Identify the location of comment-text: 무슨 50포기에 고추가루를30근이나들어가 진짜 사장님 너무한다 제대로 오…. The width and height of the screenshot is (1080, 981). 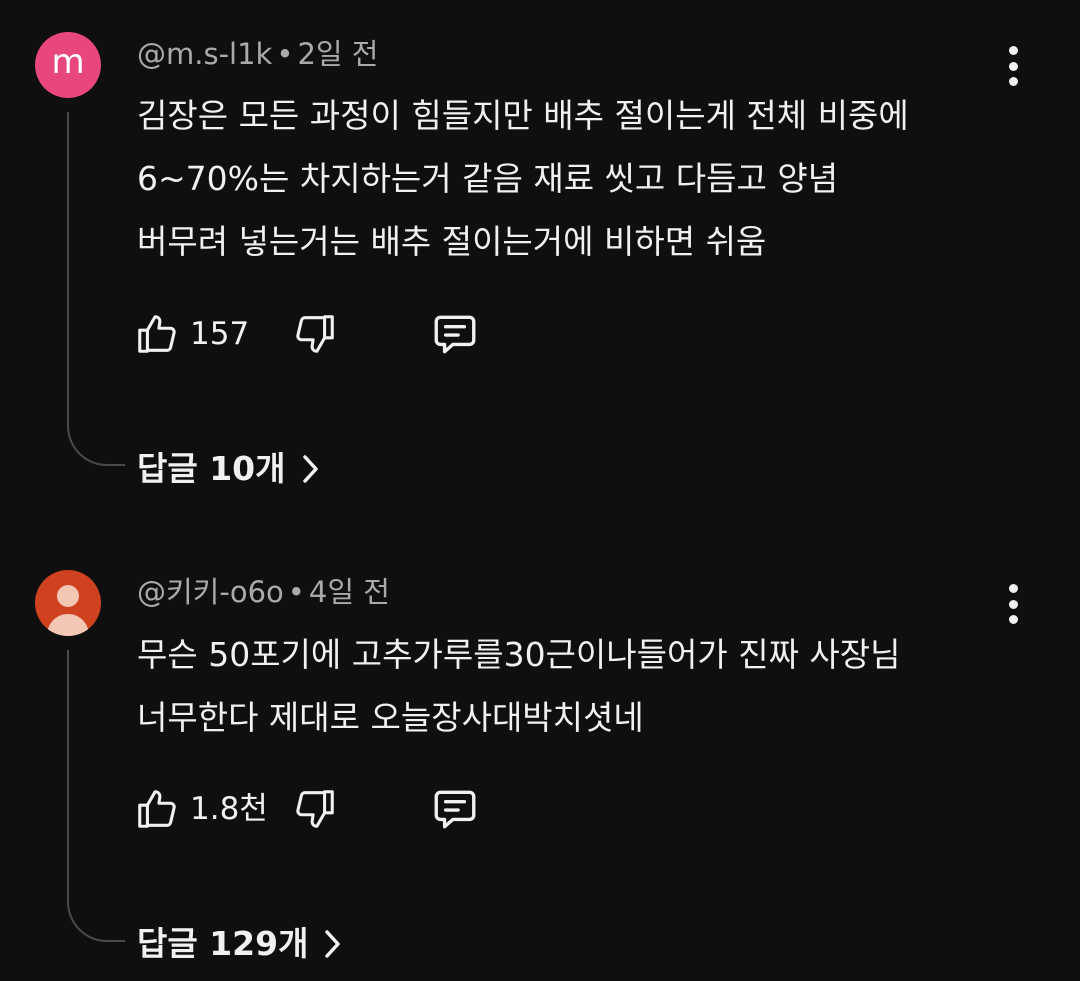
(519, 686).